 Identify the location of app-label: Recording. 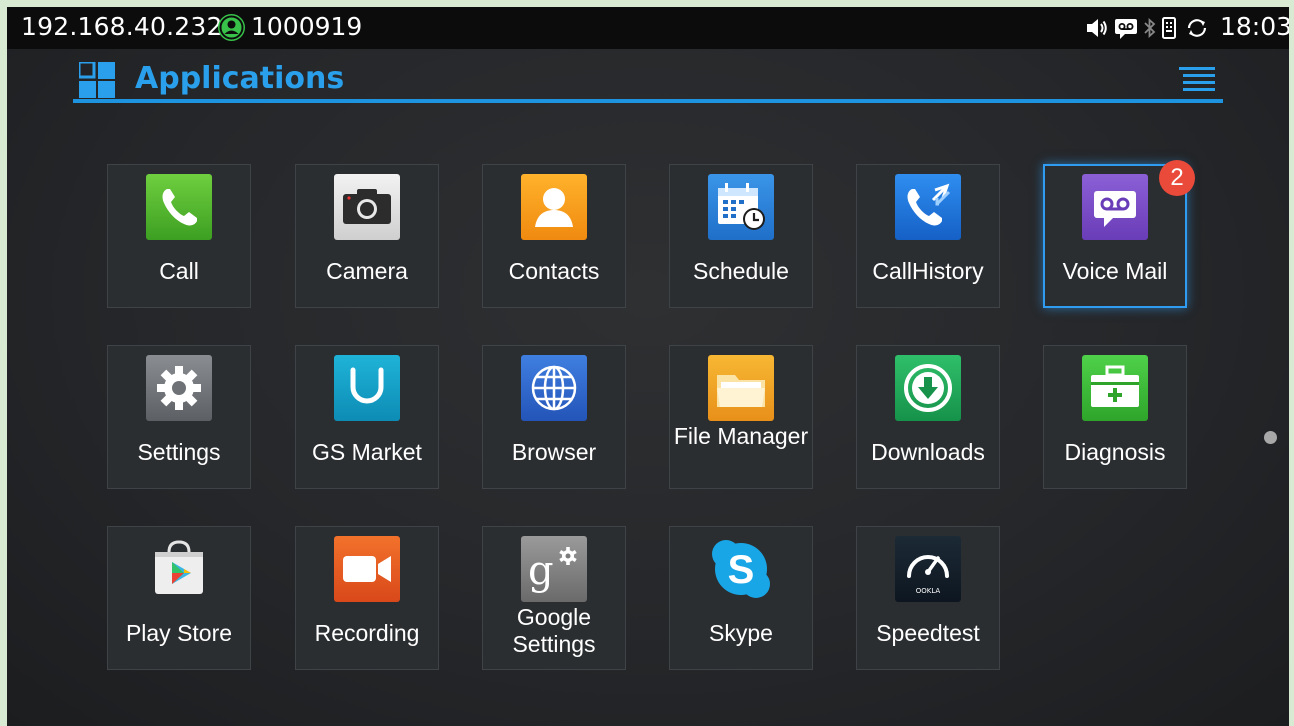
(367, 633).